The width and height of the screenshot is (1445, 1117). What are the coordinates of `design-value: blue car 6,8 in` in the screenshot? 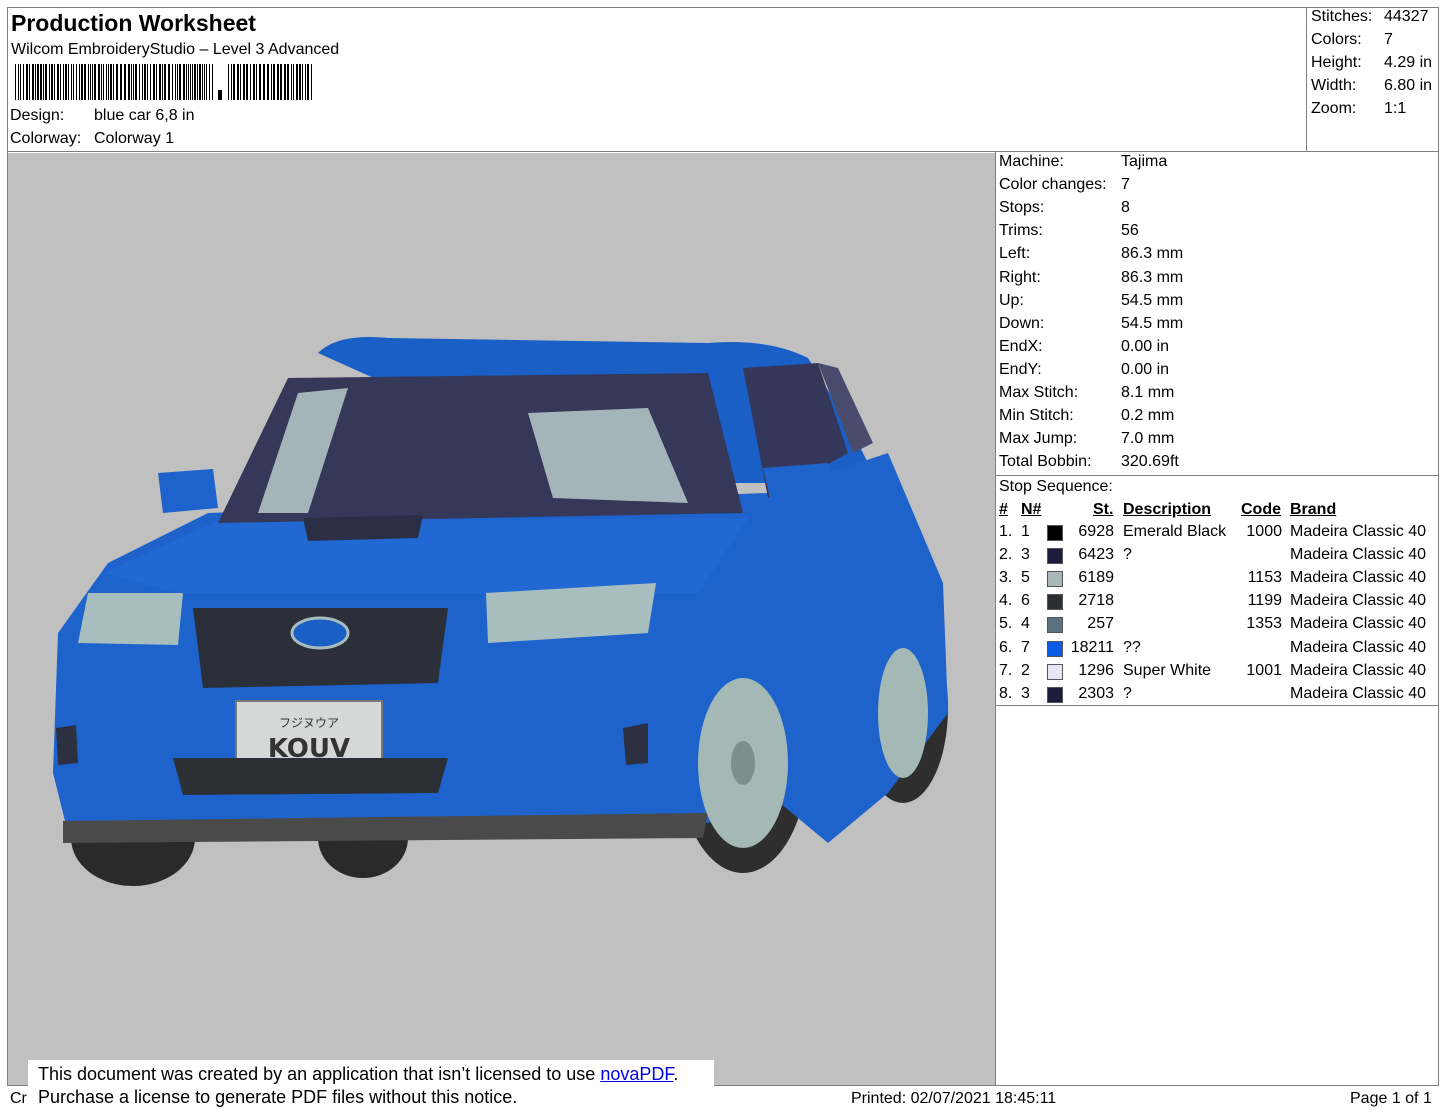 It's located at (144, 115).